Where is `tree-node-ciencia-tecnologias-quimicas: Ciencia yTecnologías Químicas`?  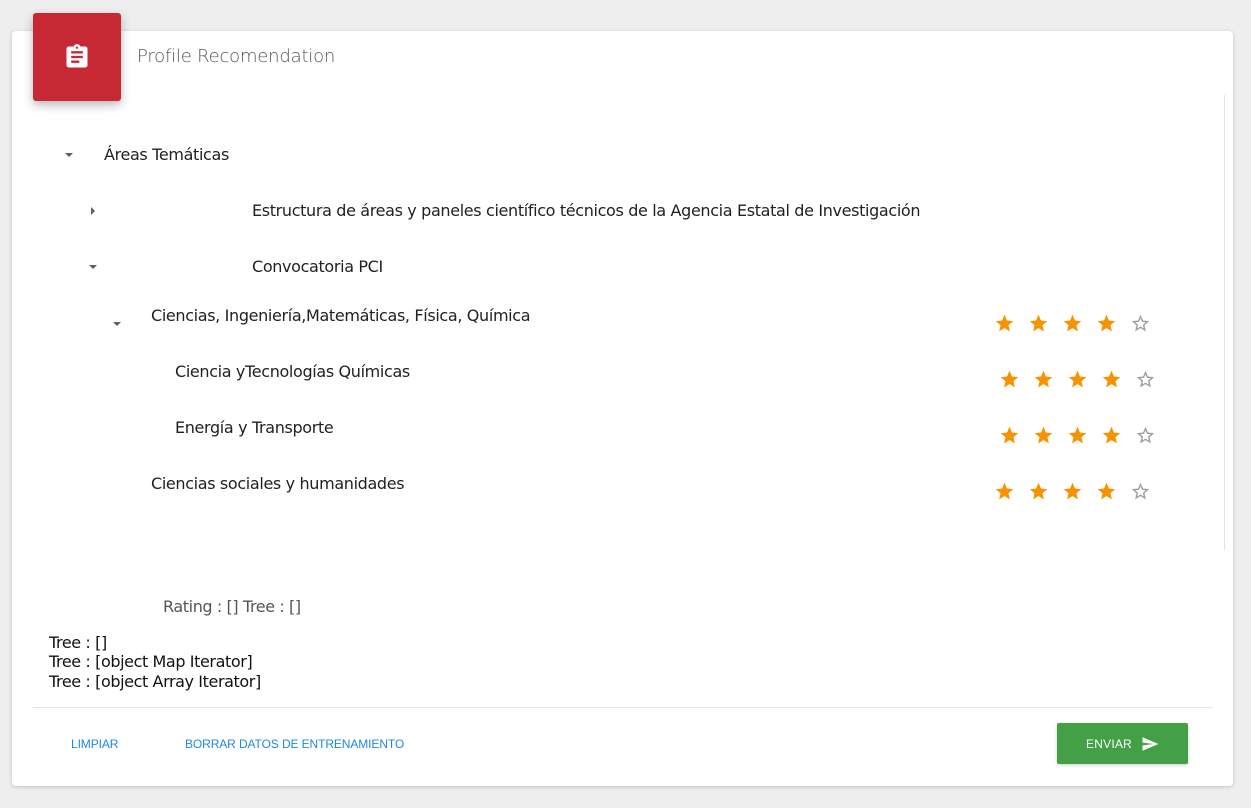
tree-node-ciencia-tecnologias-quimicas: Ciencia yTecnologías Químicas is located at coordinates (292, 371).